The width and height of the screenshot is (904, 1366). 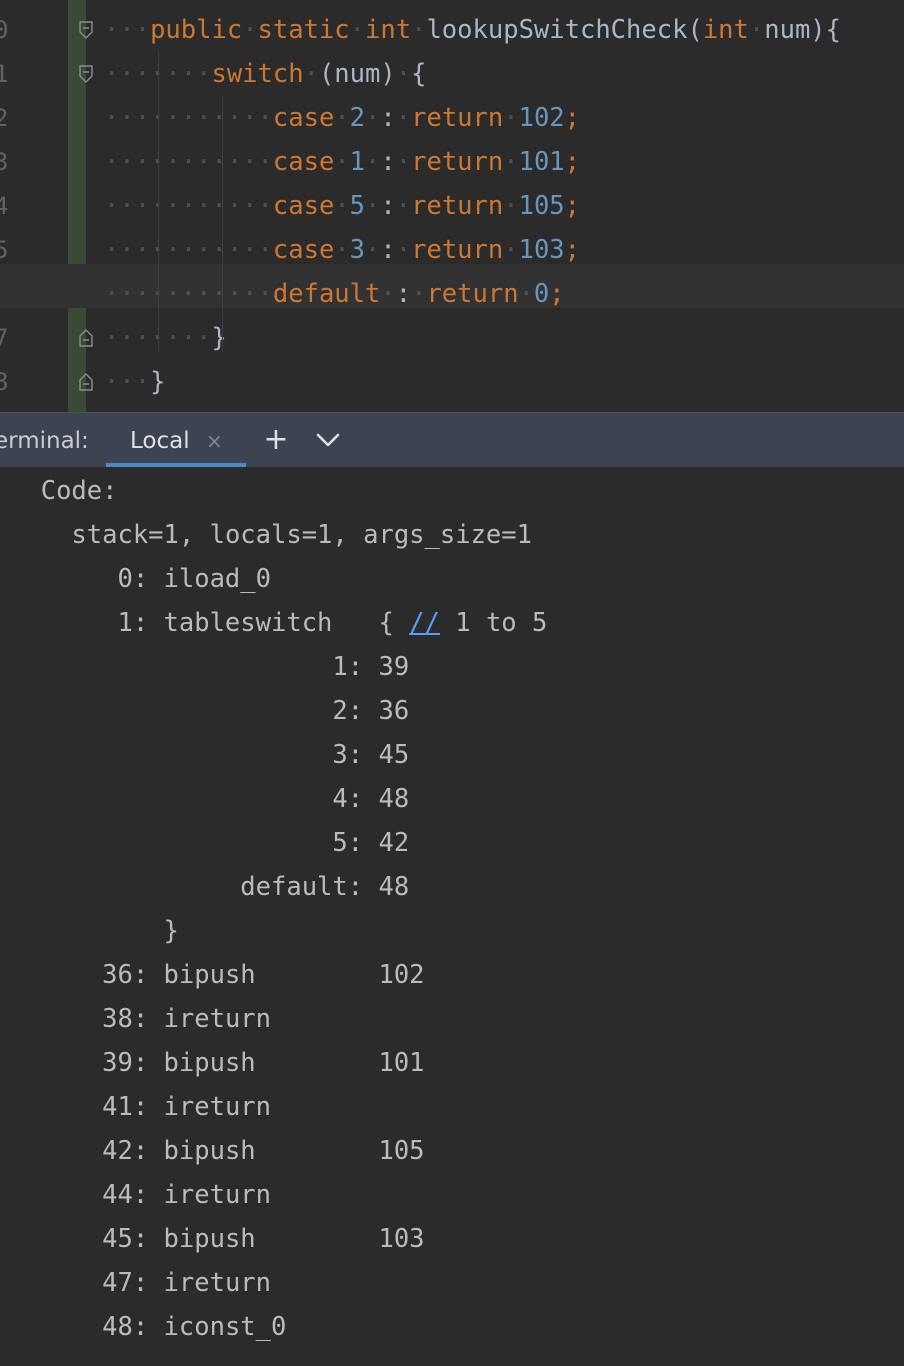 What do you see at coordinates (452, 439) in the screenshot?
I see `terminal-tool-window-header: erminal: Local × +` at bounding box center [452, 439].